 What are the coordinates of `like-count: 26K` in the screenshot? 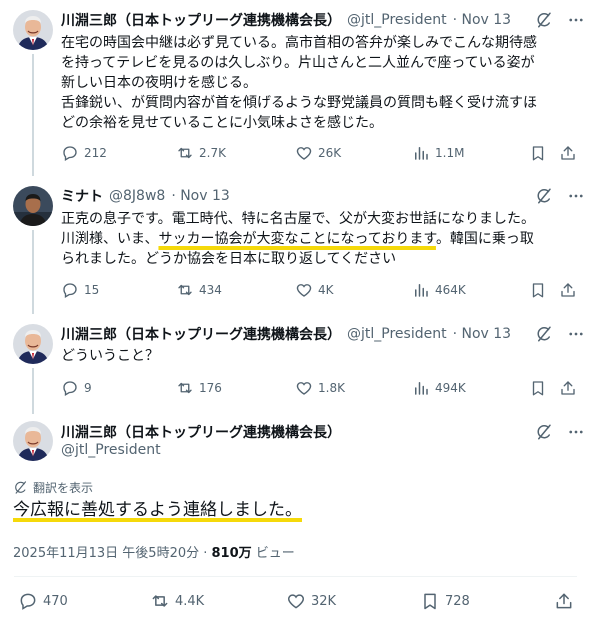 It's located at (330, 153).